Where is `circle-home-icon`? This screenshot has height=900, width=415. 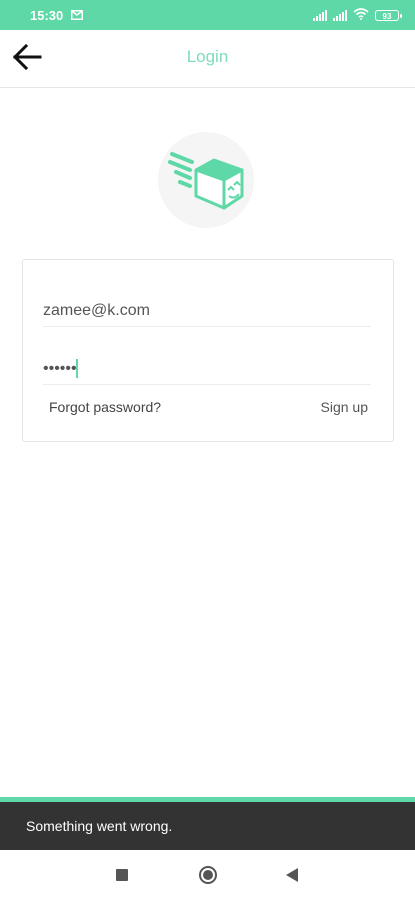
circle-home-icon is located at coordinates (208, 875).